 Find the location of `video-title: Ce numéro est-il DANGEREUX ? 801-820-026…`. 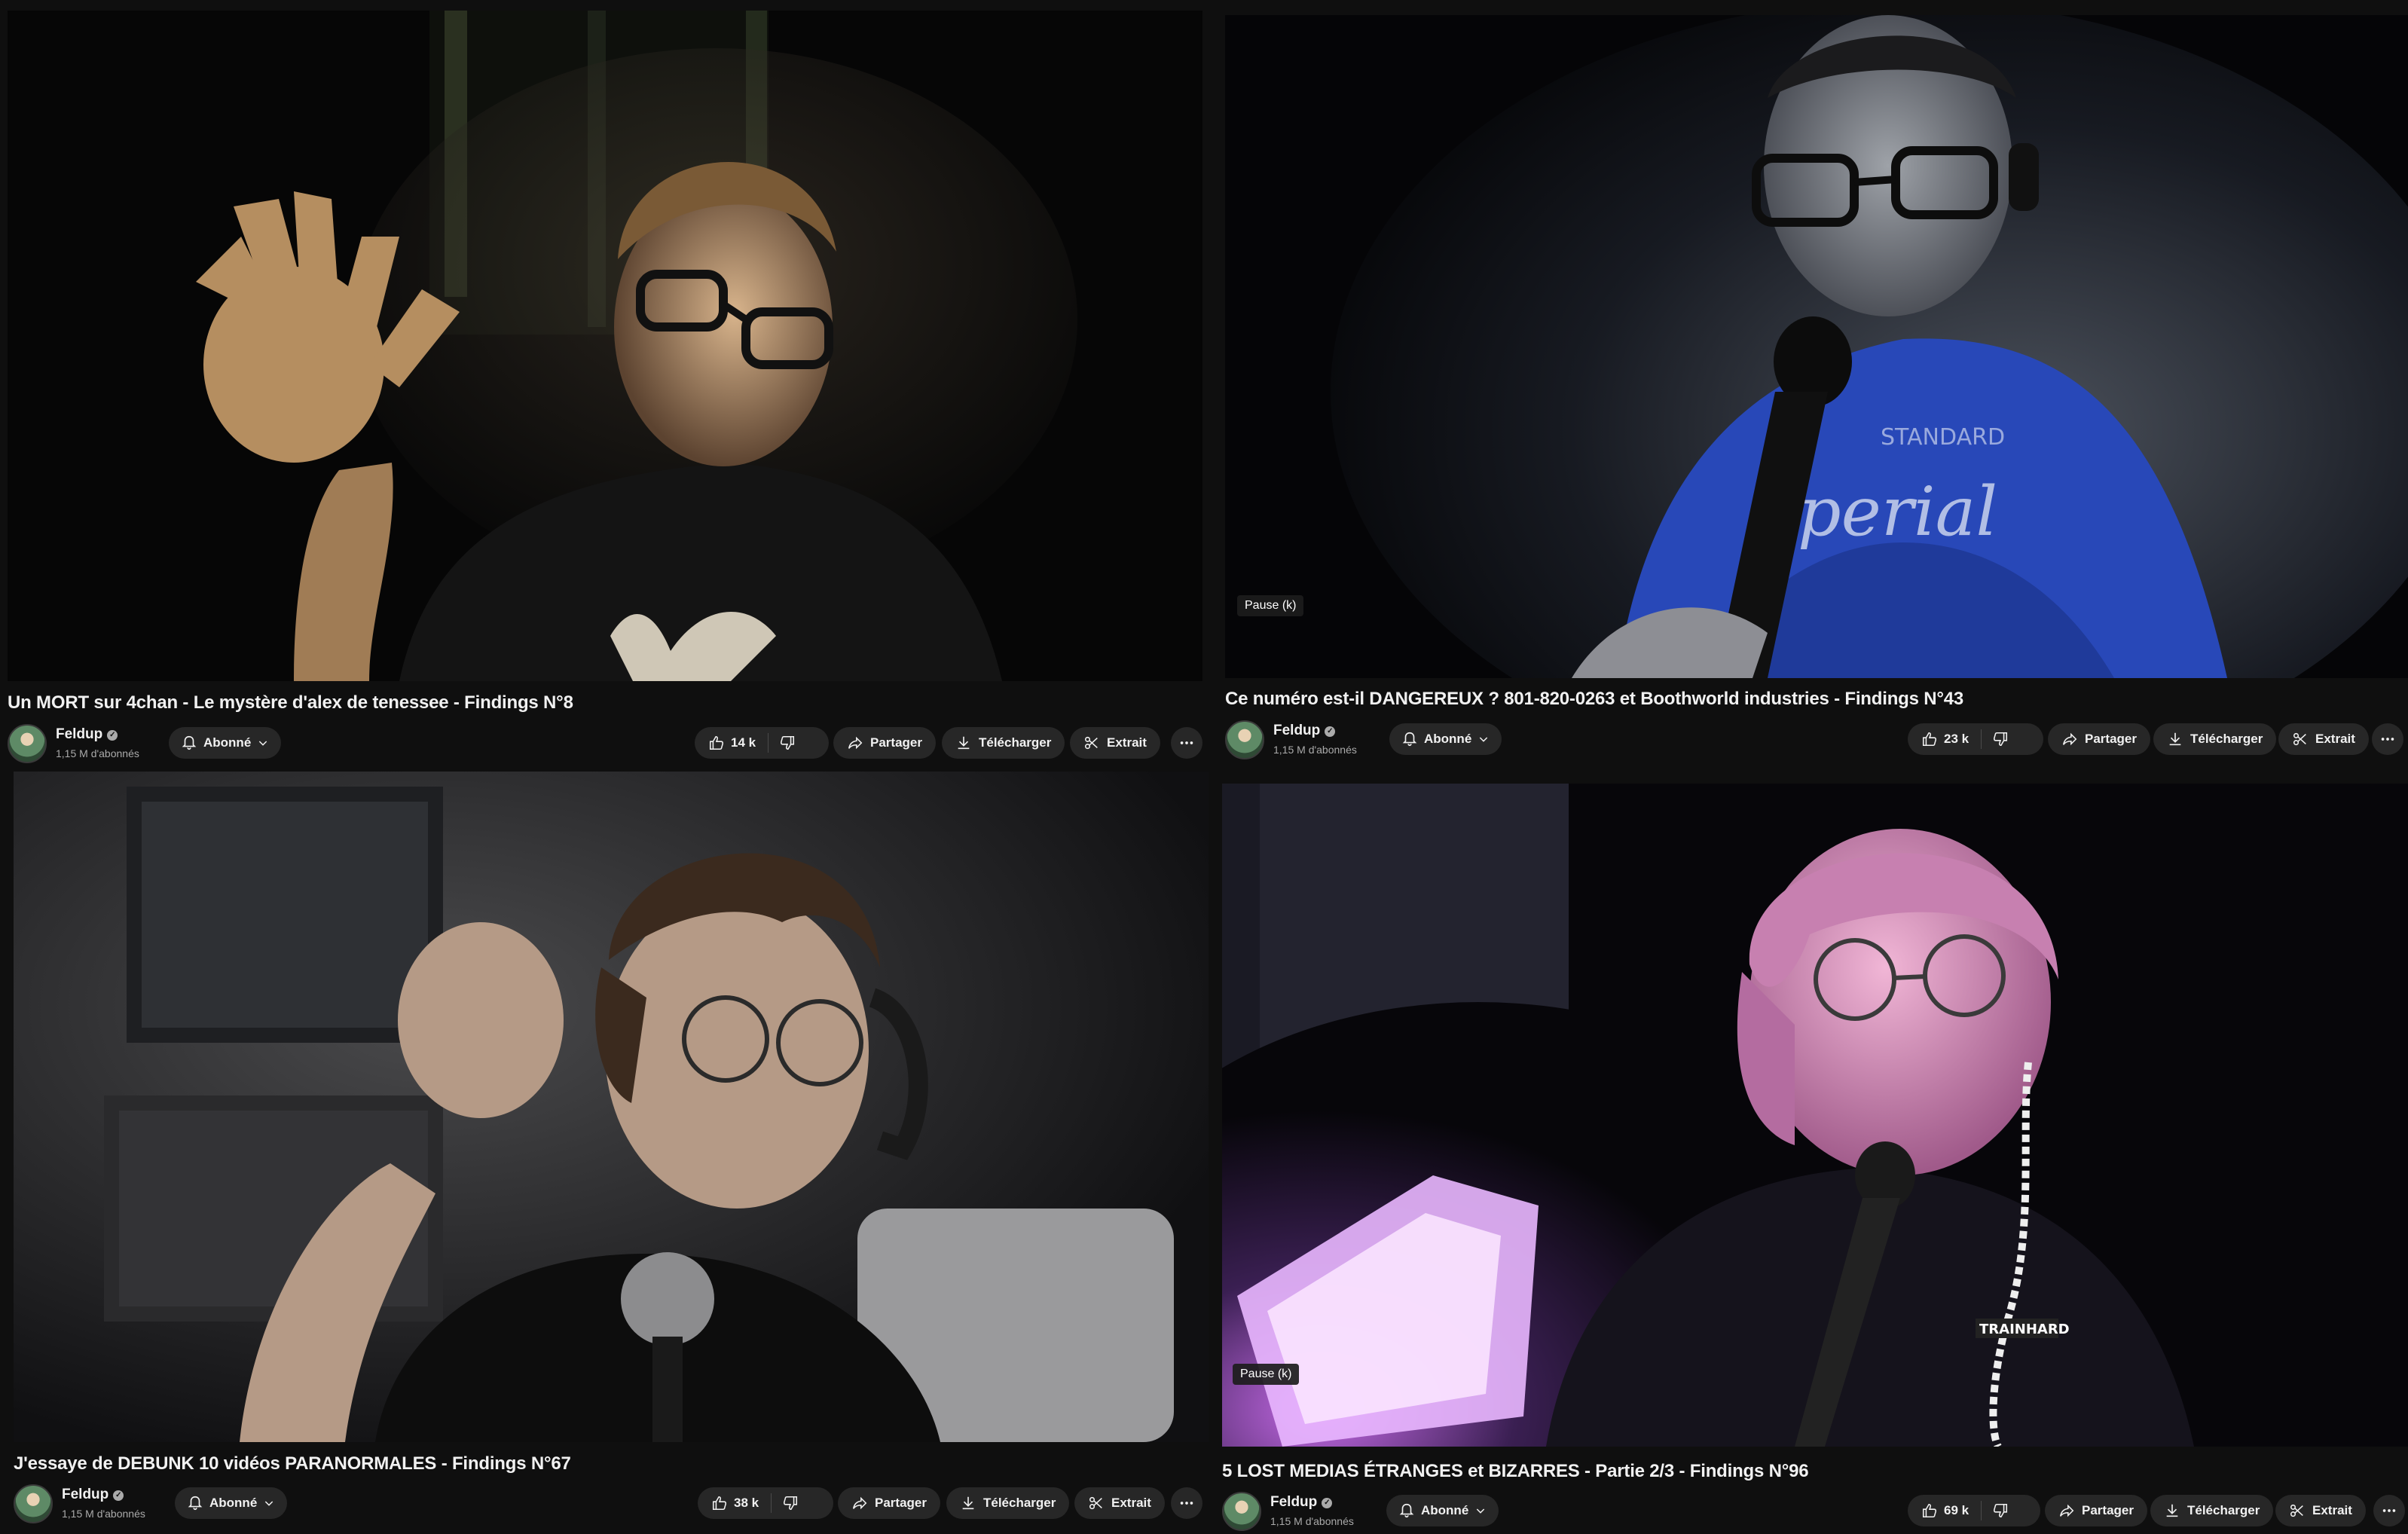

video-title: Ce numéro est-il DANGEREUX ? 801-820-026… is located at coordinates (1594, 699).